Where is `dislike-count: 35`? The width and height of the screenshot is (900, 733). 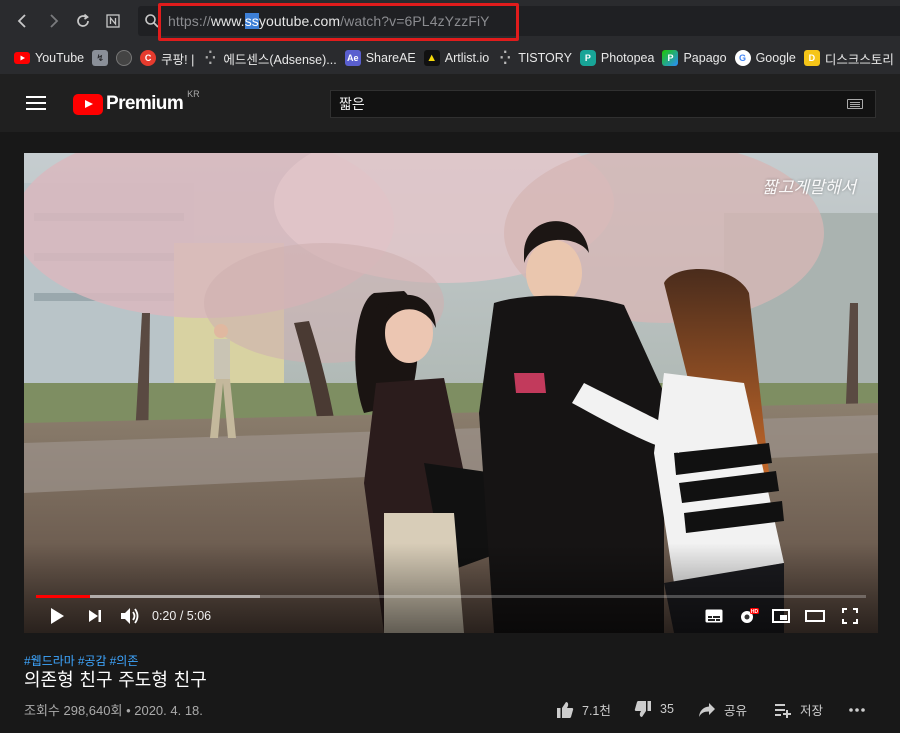 dislike-count: 35 is located at coordinates (667, 709).